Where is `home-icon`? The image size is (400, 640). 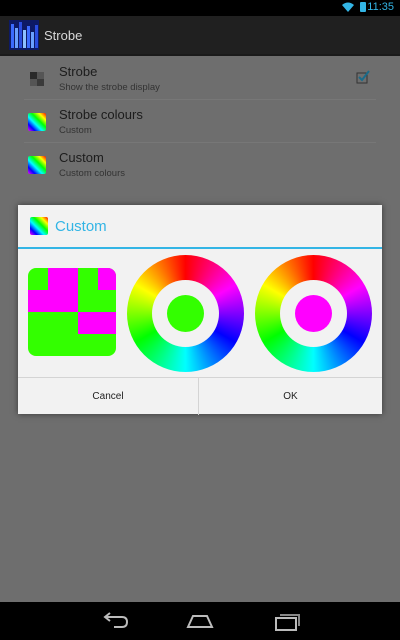 home-icon is located at coordinates (200, 621).